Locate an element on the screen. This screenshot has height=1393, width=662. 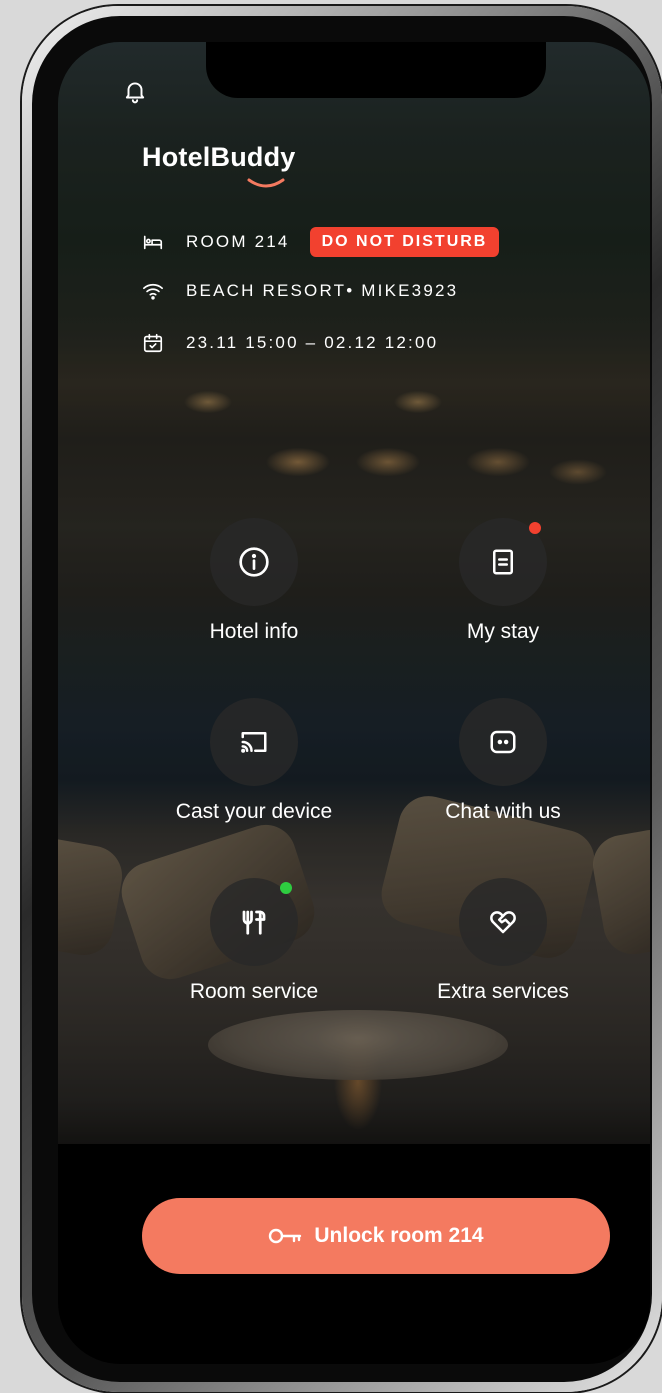
tile-cast-device: Cast your device is located at coordinates (254, 761).